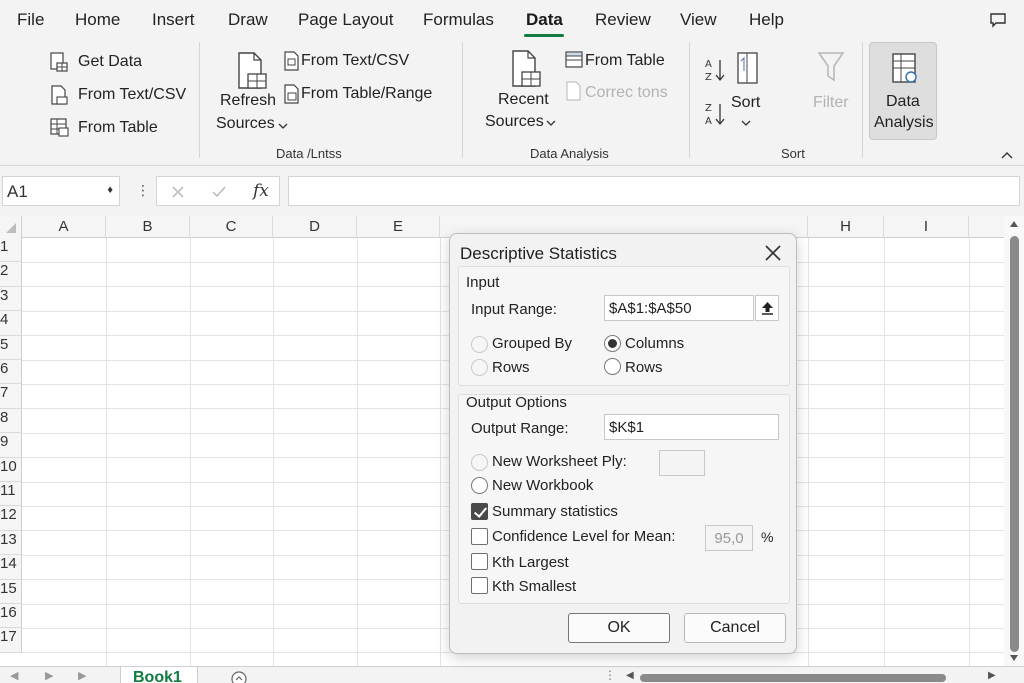 The width and height of the screenshot is (1024, 683). What do you see at coordinates (735, 628) in the screenshot?
I see `cancel-button: Cancel` at bounding box center [735, 628].